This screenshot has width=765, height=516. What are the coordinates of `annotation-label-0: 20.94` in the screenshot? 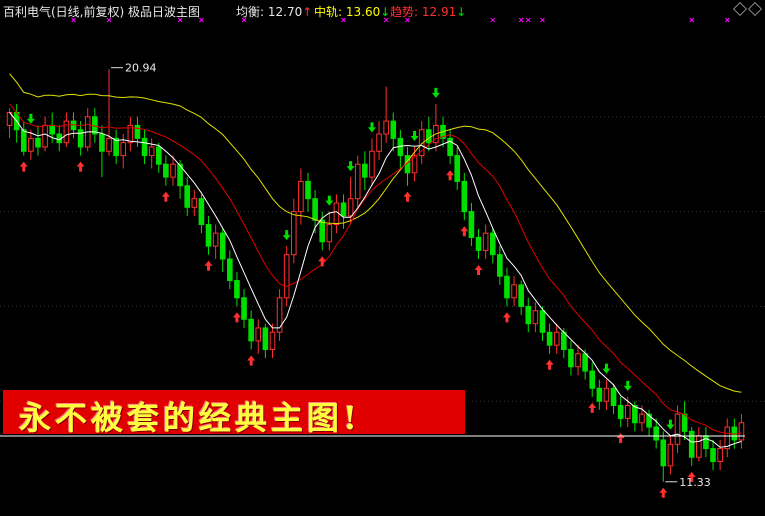 It's located at (141, 68).